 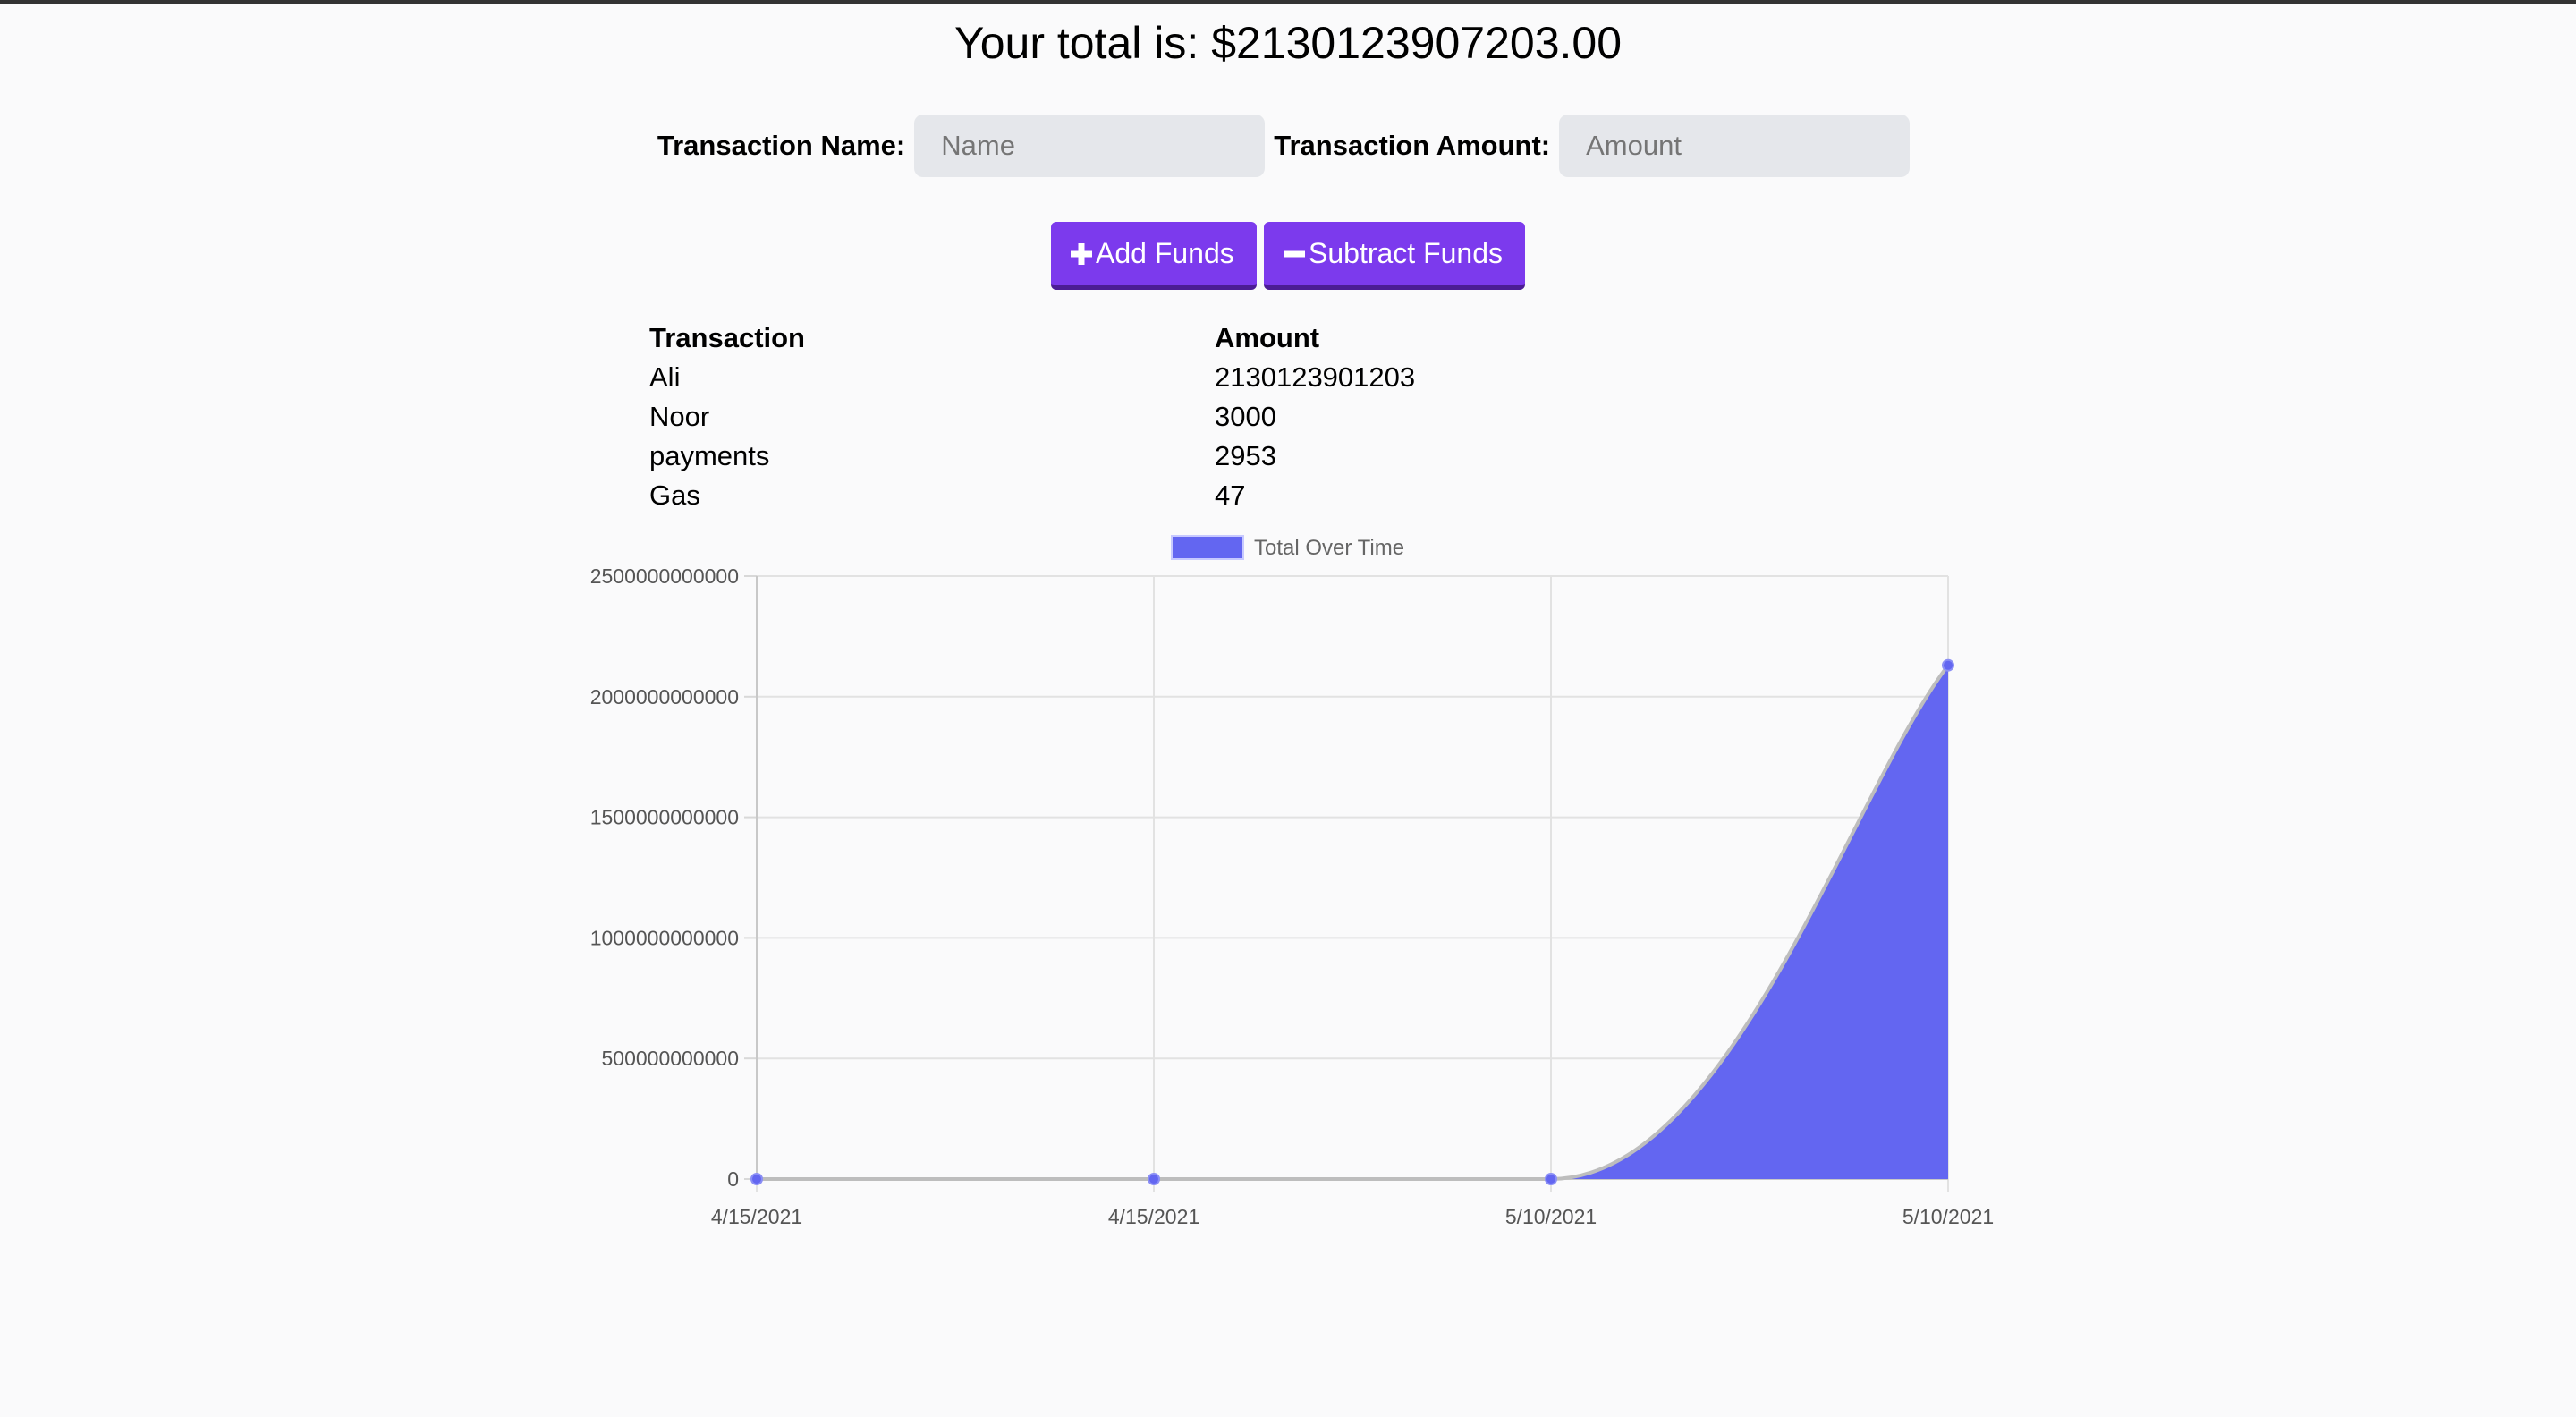 I want to click on legend-label: Total Over Time, so click(x=1329, y=548).